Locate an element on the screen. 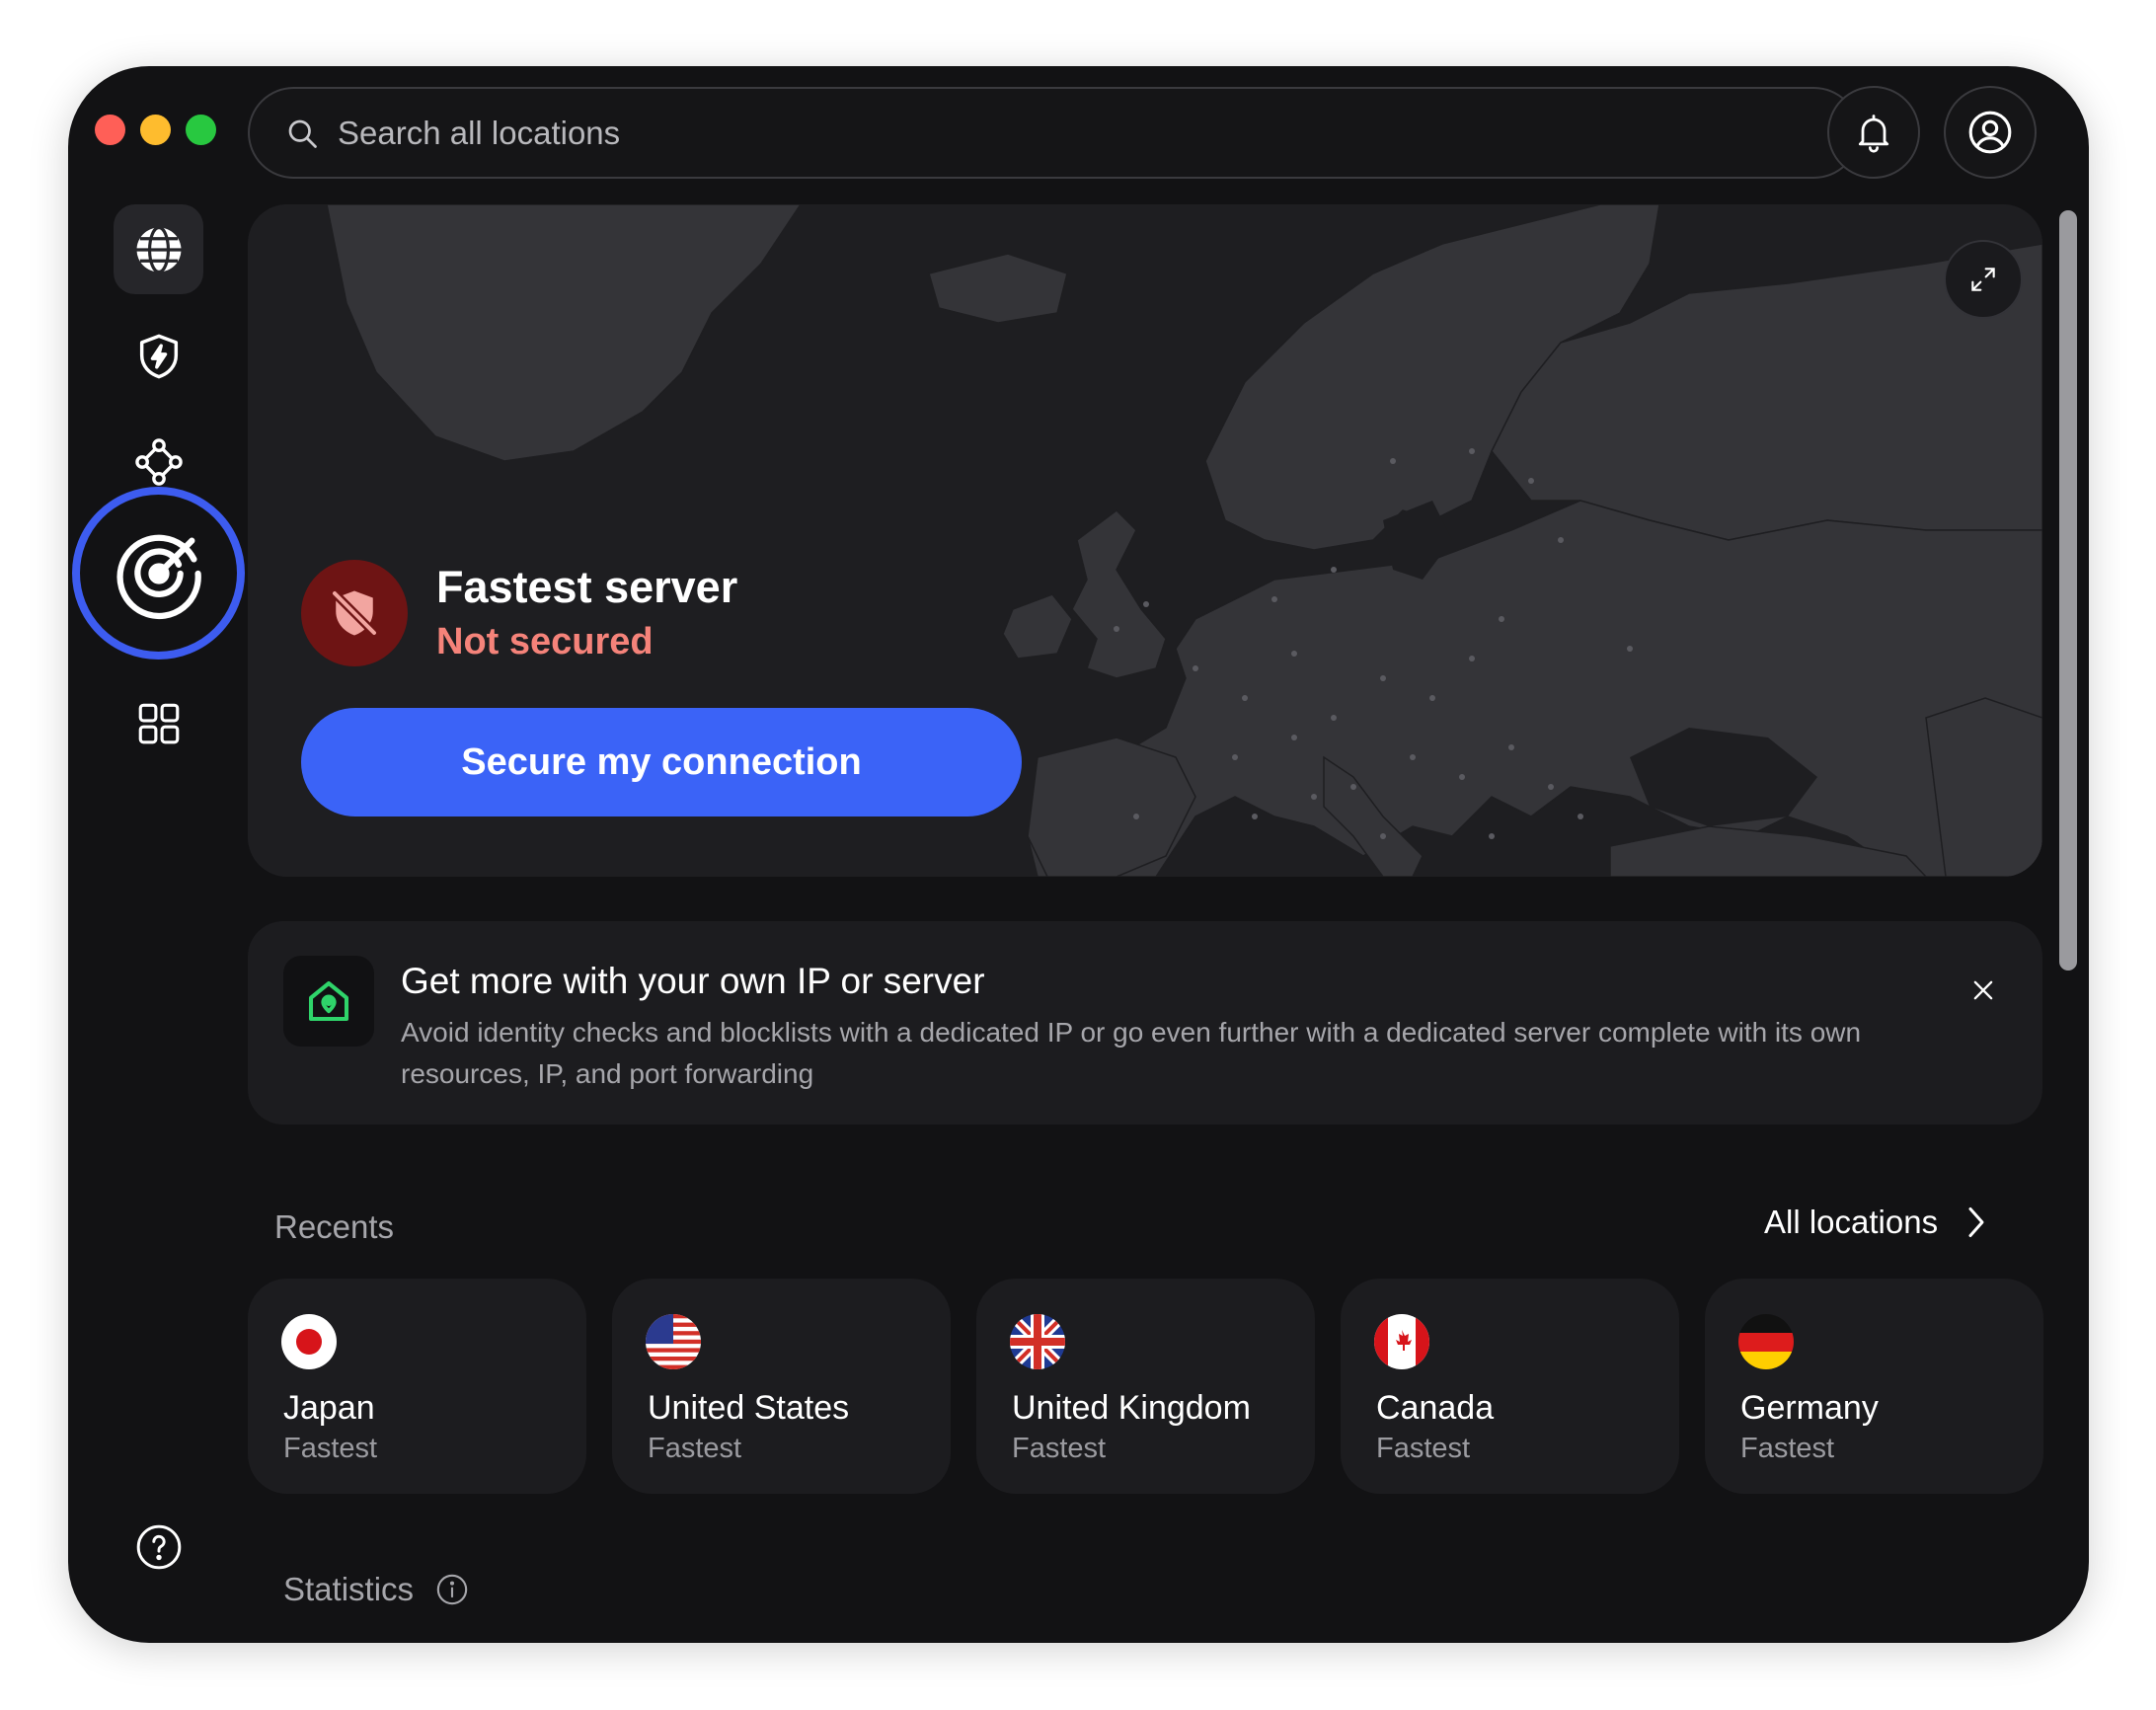 This screenshot has height=1710, width=2156. expand-map-button is located at coordinates (1983, 279).